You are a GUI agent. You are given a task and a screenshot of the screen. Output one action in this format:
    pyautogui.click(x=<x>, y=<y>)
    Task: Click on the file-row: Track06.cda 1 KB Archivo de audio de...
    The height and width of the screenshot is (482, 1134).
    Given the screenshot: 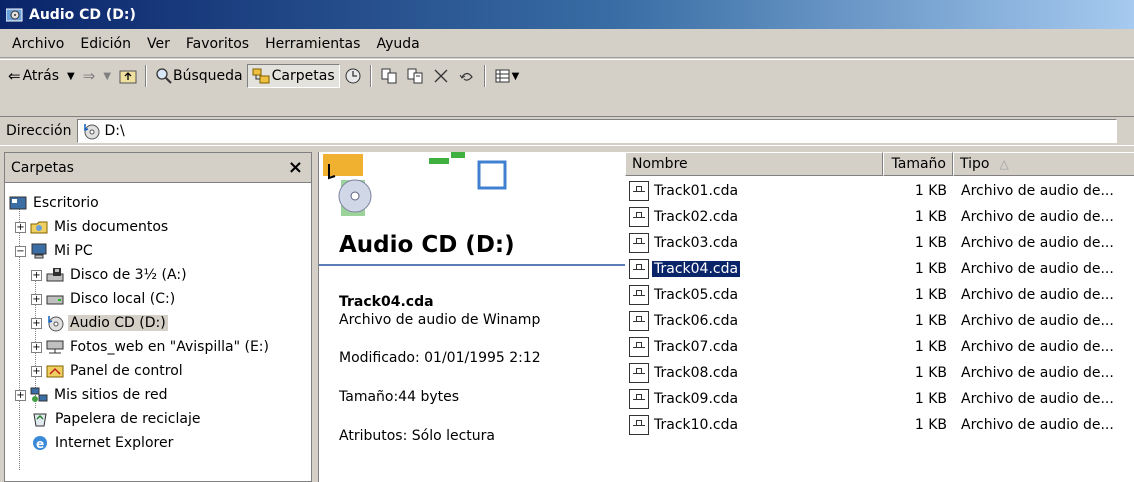 What is the action you would take?
    pyautogui.click(x=879, y=321)
    